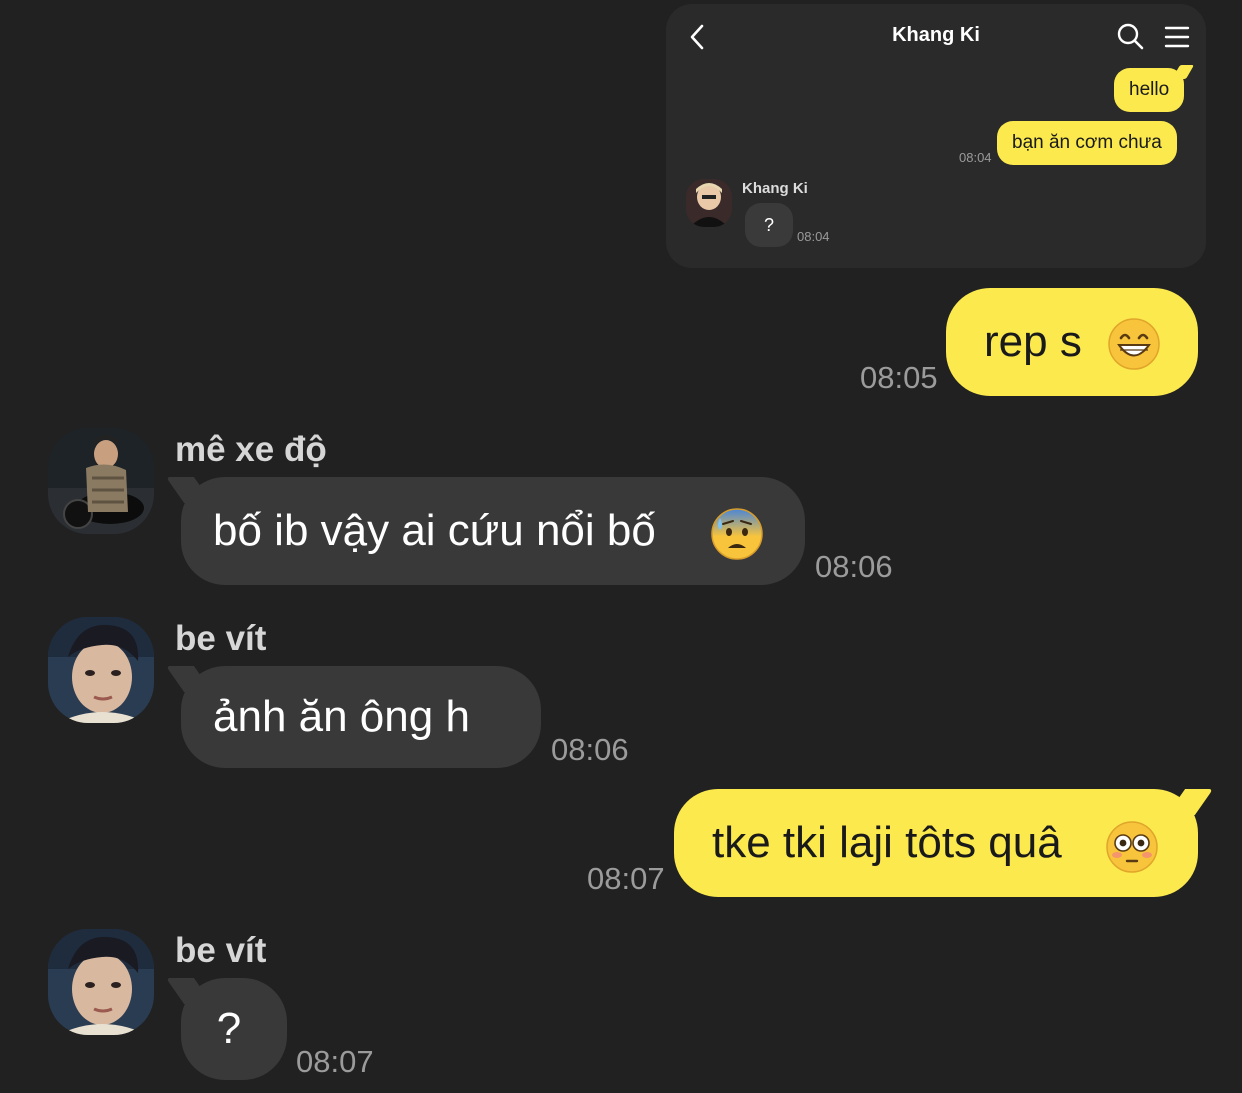 The height and width of the screenshot is (1093, 1242). I want to click on message-in: ảnh ăn ông h, so click(353, 717).